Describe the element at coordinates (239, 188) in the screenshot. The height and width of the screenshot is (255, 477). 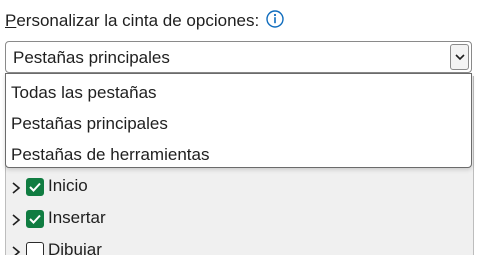
I see `tree-item-inicio: Inicio` at that location.